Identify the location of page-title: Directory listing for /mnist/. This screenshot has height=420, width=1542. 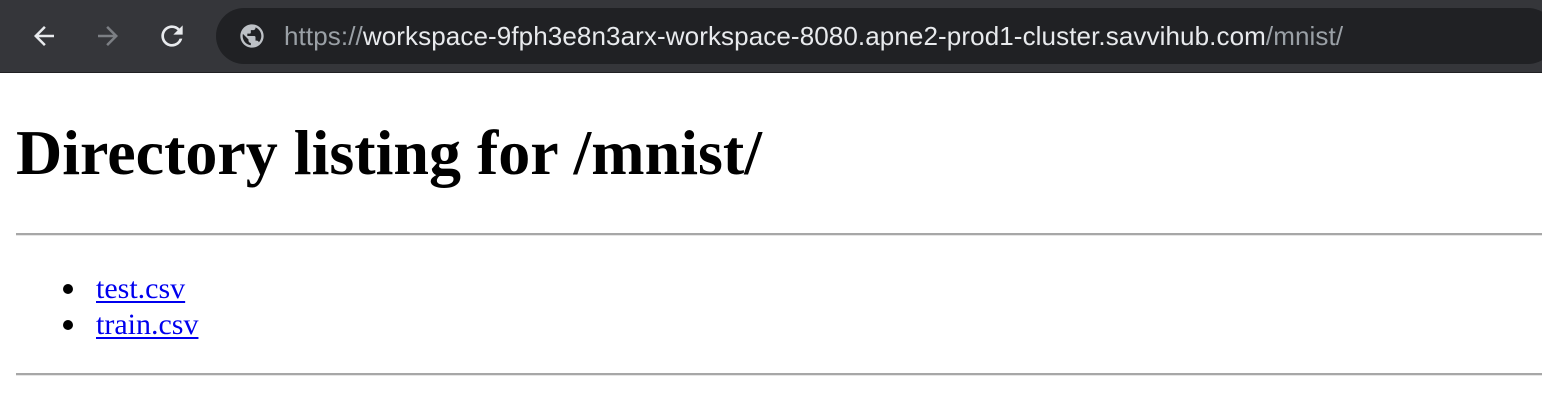
(389, 152).